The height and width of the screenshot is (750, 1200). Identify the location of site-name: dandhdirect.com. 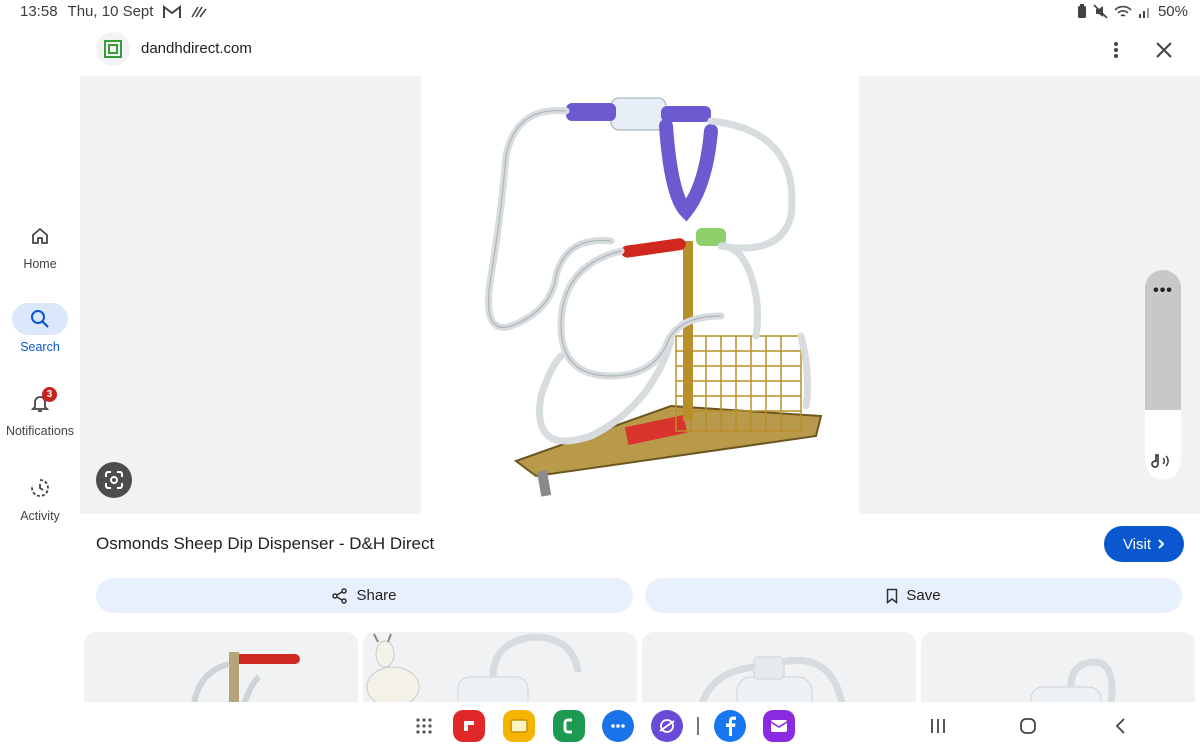
(196, 48).